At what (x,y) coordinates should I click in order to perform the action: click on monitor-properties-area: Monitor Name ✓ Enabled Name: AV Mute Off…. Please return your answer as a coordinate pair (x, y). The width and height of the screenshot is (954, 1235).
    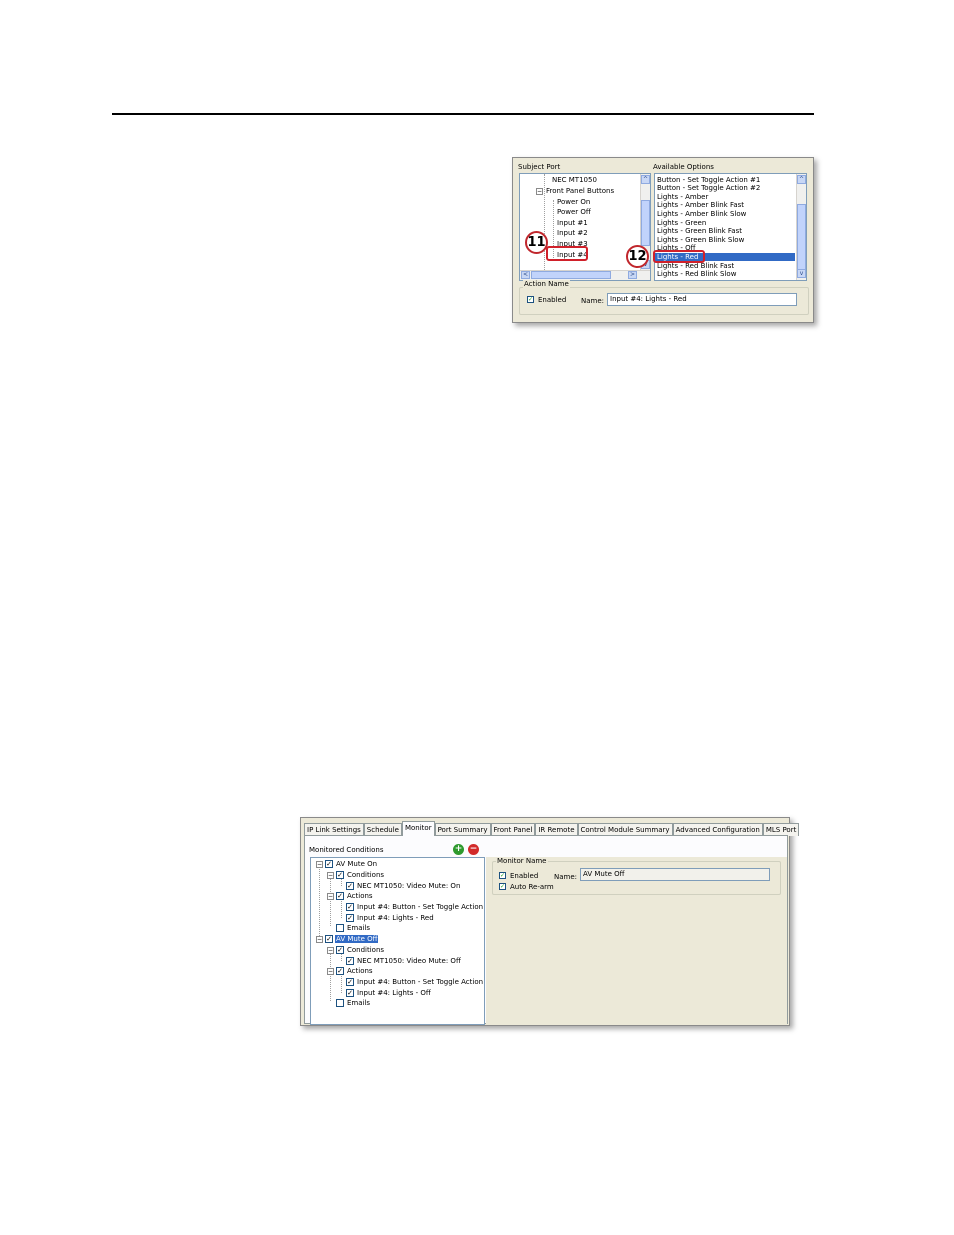
    Looking at the image, I should click on (636, 940).